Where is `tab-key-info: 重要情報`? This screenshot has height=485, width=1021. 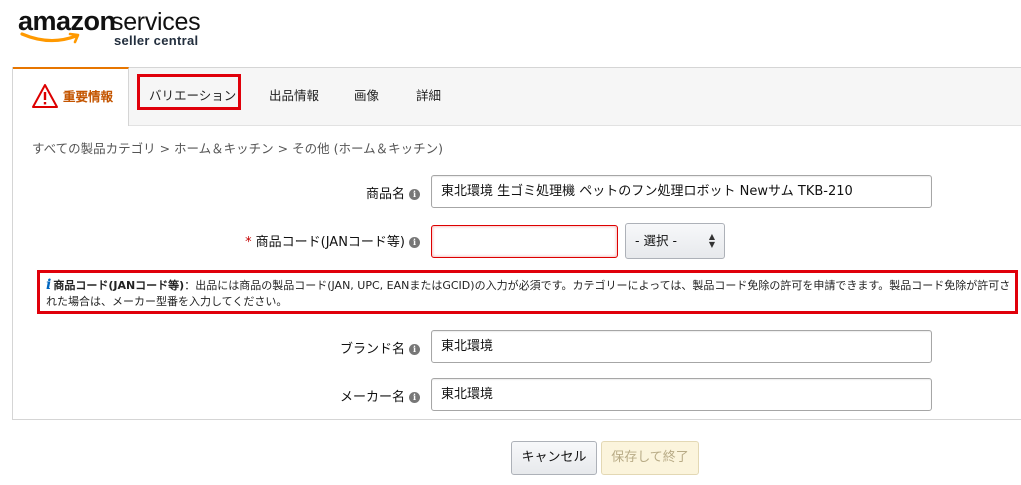 tab-key-info: 重要情報 is located at coordinates (71, 96).